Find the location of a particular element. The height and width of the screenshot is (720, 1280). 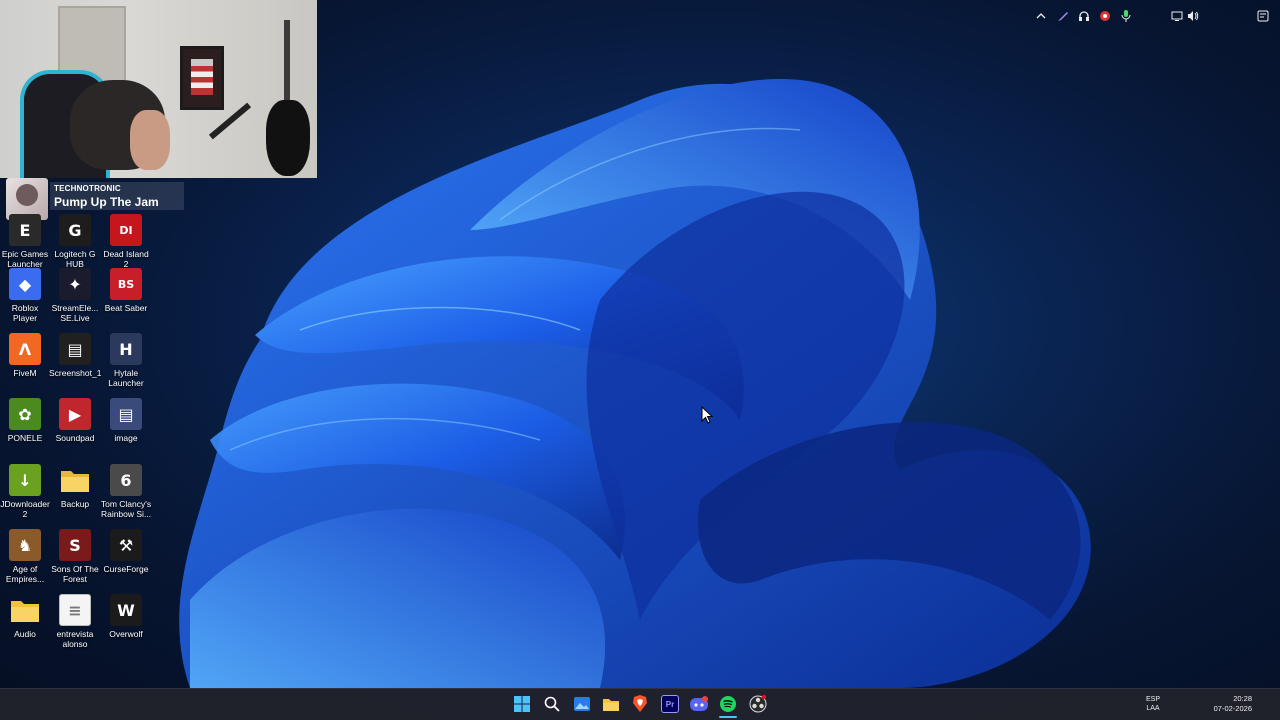

desktop-icon: ✦ StreamEle... SE.Live is located at coordinates (75, 295).